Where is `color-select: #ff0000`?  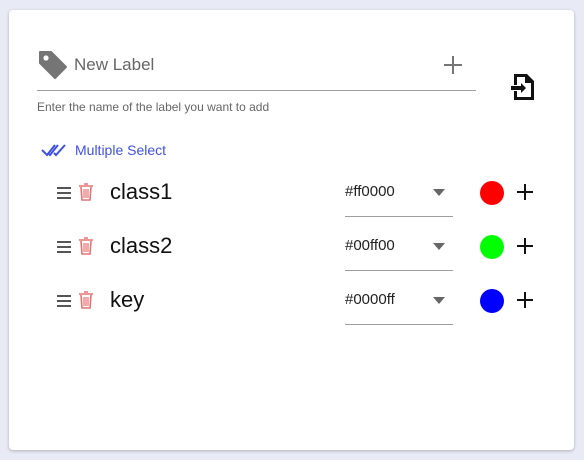
color-select: #ff0000 is located at coordinates (399, 192).